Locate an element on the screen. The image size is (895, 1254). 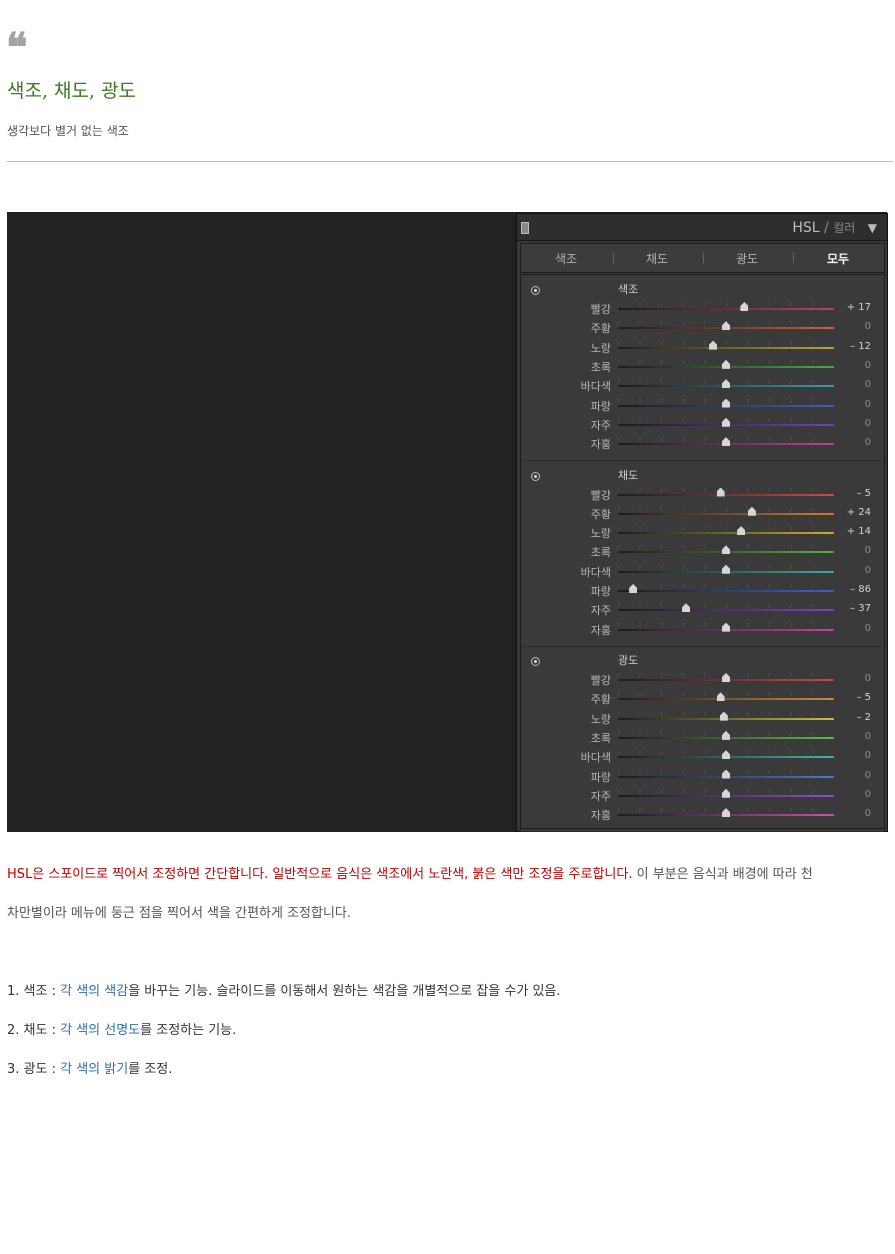
list-item-luminance: 3. 광도 : 각 색의 밝기를 조정. is located at coordinates (89, 1067).